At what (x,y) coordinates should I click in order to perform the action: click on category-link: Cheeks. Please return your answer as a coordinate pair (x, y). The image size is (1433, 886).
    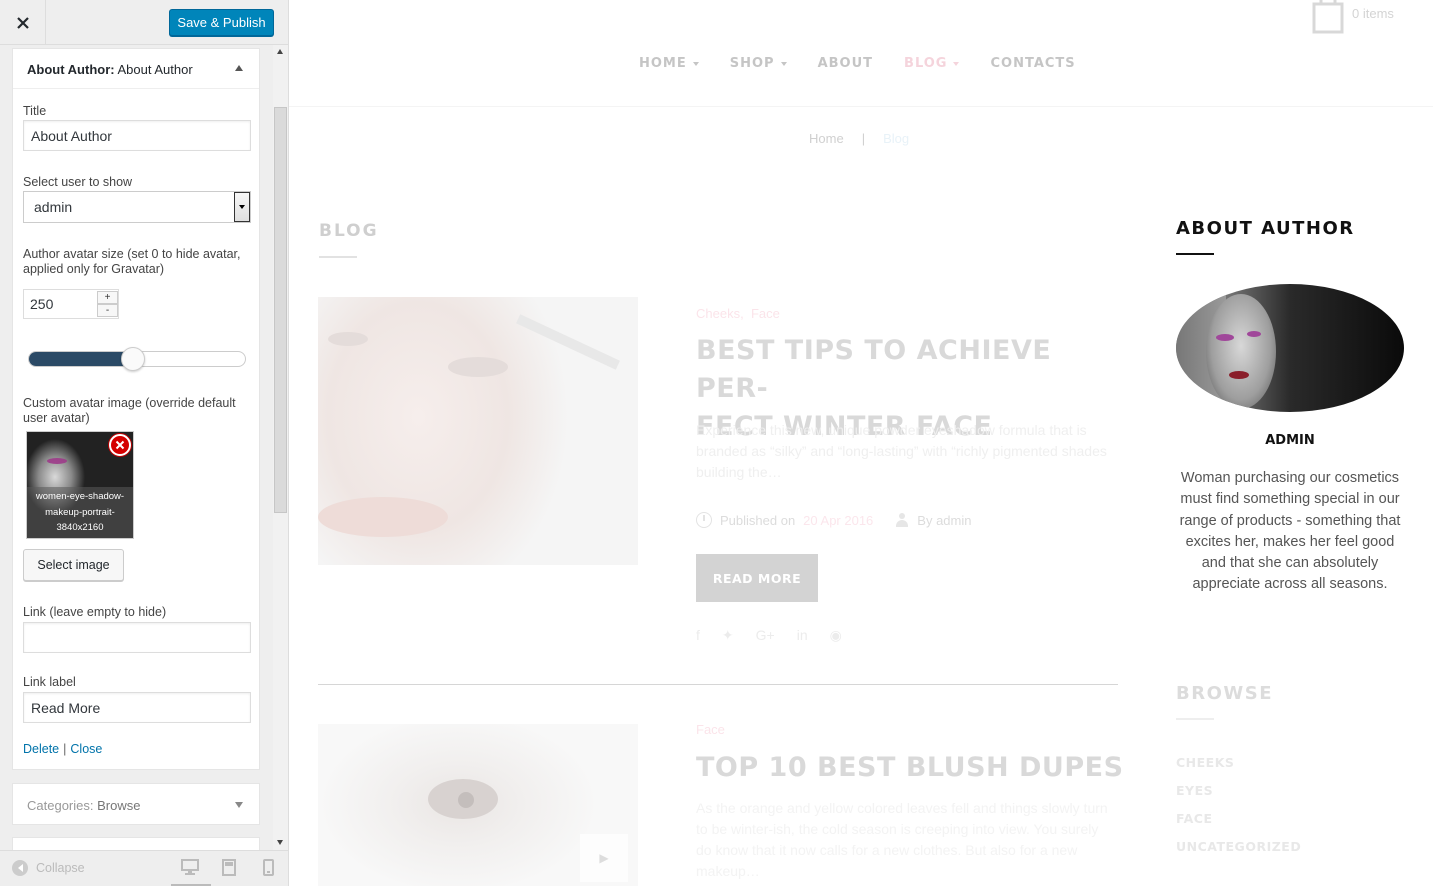
    Looking at the image, I should click on (718, 313).